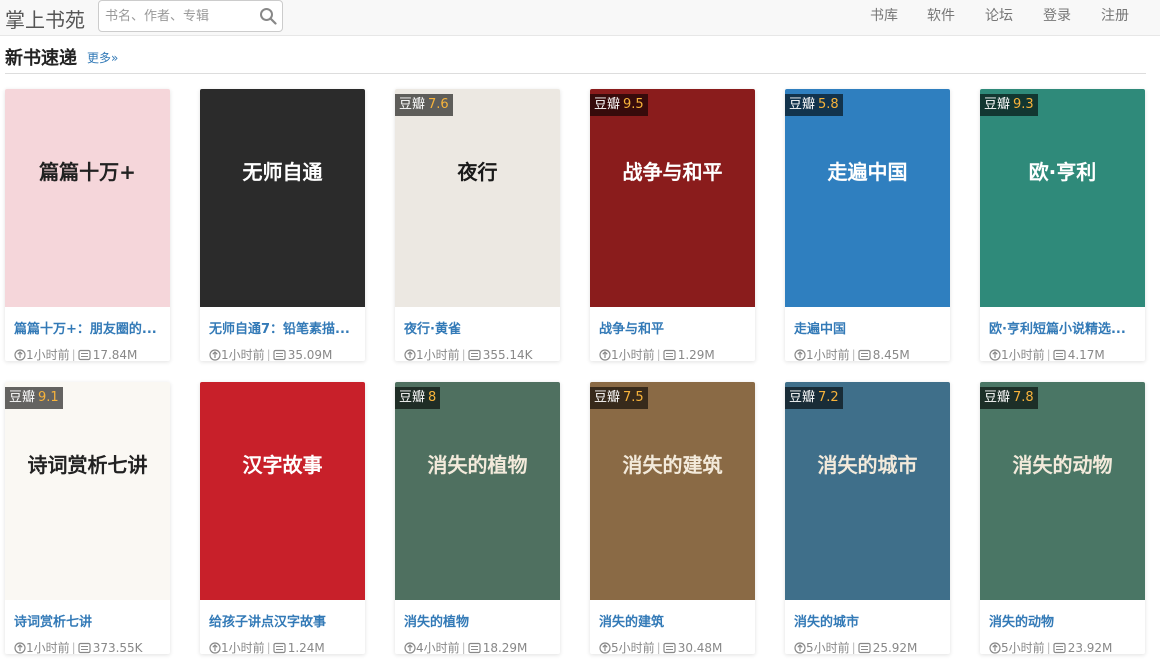 The width and height of the screenshot is (1160, 672). What do you see at coordinates (432, 397) in the screenshot?
I see `rating-score: 8` at bounding box center [432, 397].